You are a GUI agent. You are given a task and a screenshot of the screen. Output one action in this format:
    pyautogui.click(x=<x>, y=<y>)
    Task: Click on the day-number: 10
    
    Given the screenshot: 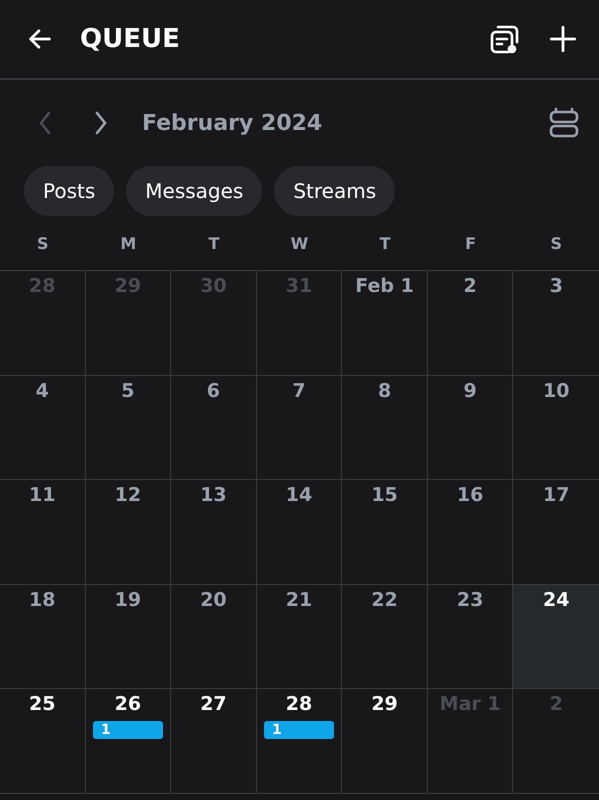 What is the action you would take?
    pyautogui.click(x=556, y=391)
    